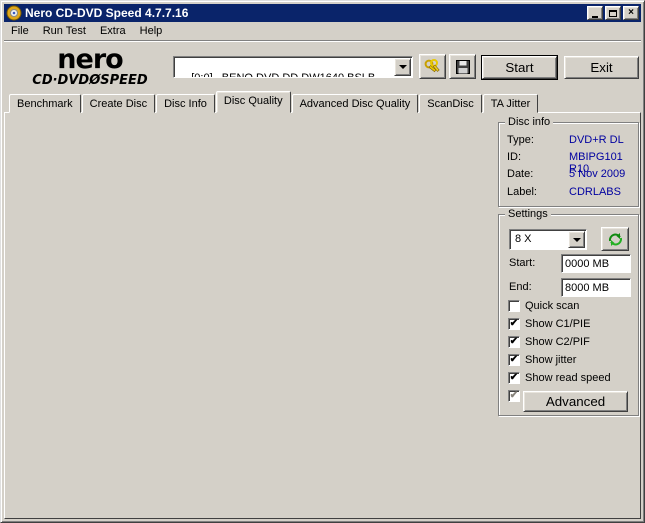 Image resolution: width=645 pixels, height=523 pixels. What do you see at coordinates (293, 67) in the screenshot?
I see `drive-selector: [0:0] BENQ DVD DD DW1640 BSLB` at bounding box center [293, 67].